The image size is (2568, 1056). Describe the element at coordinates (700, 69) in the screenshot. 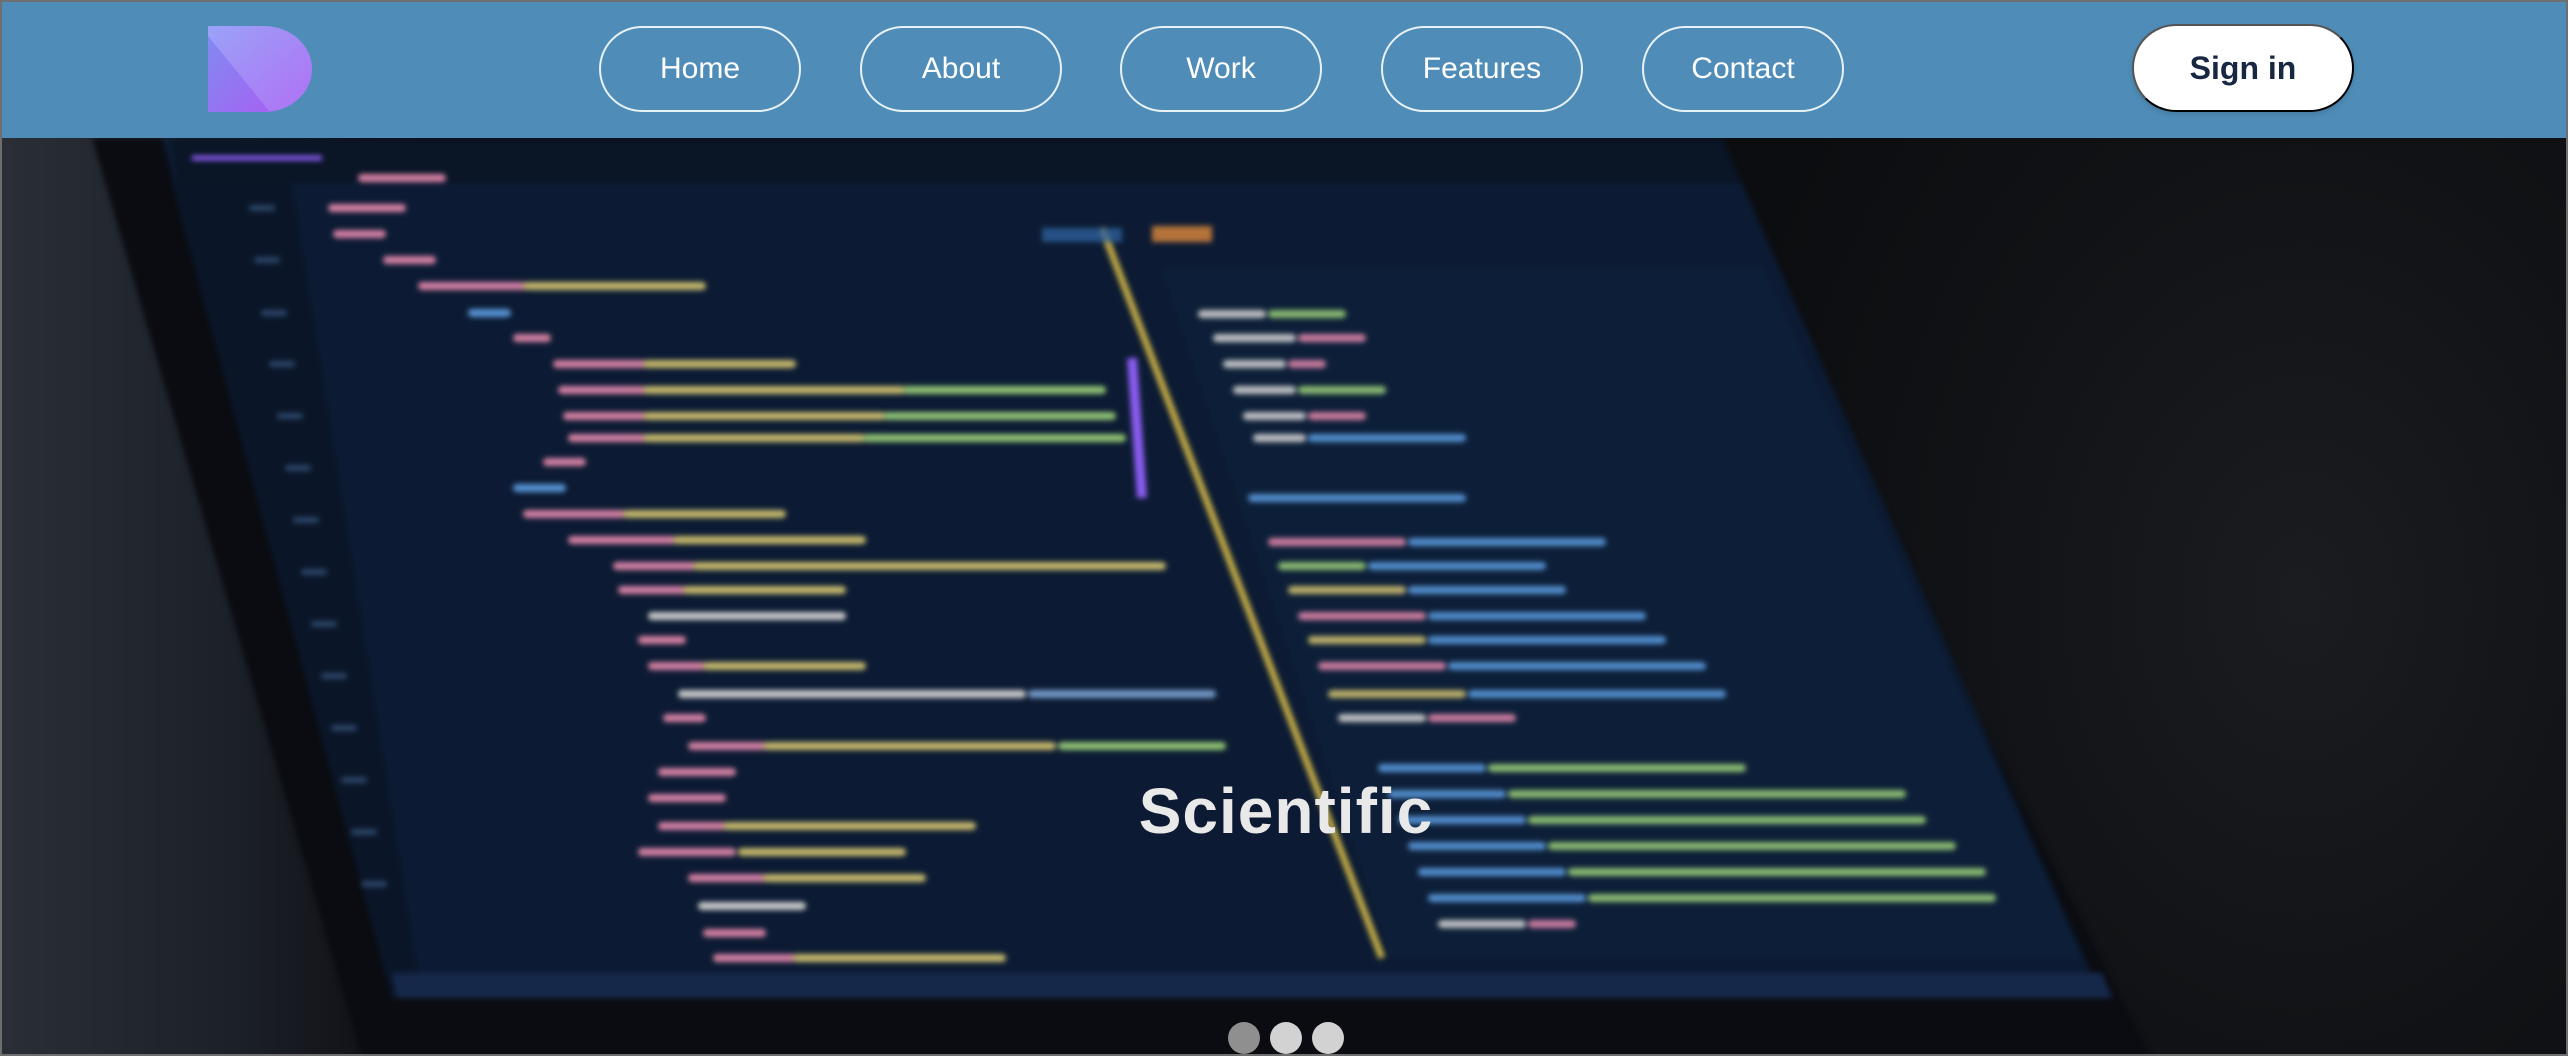

I see `nav-home-link: Home` at that location.